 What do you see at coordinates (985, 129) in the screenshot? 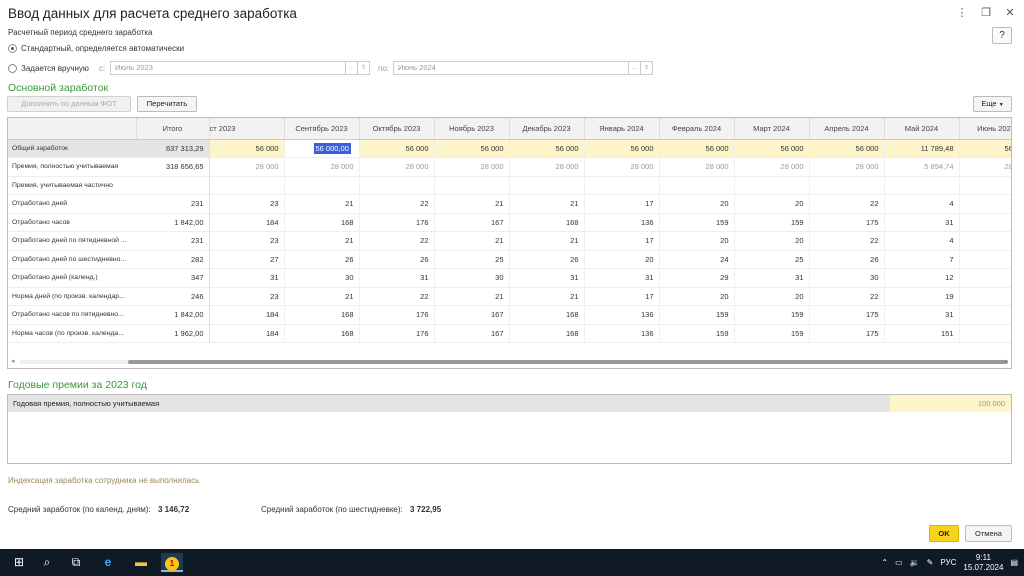
I see `column-header: Июнь 2024` at bounding box center [985, 129].